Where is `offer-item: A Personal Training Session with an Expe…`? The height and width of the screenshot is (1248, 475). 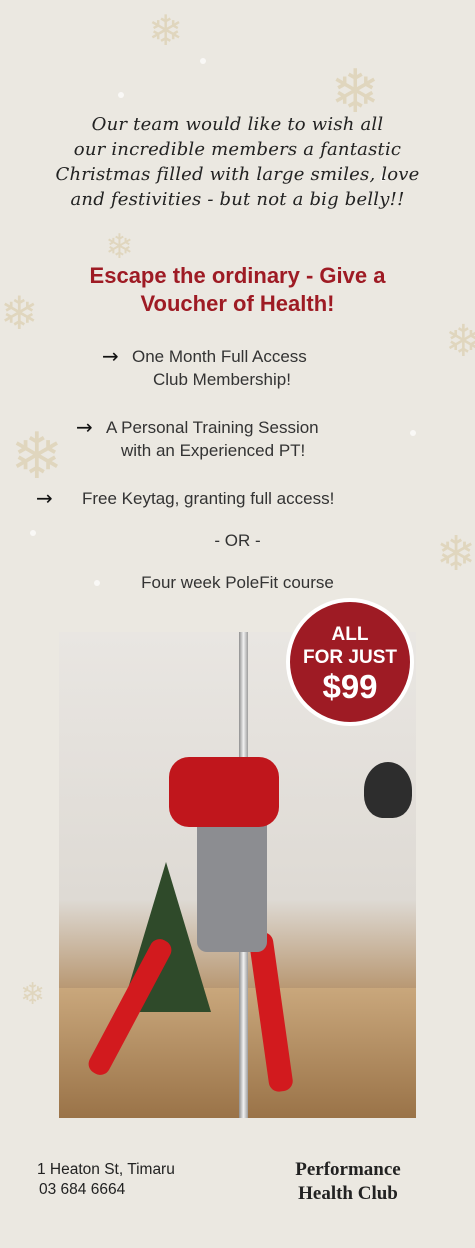
offer-item: A Personal Training Session with an Expe… is located at coordinates (212, 439).